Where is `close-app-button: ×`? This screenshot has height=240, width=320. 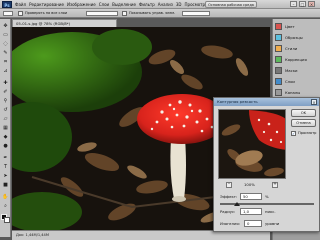 close-app-button: × is located at coordinates (311, 4).